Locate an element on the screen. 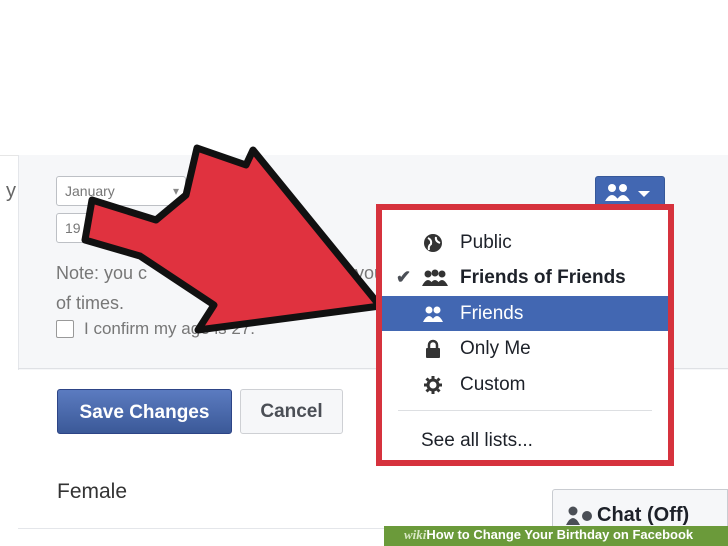  menu-item-label: Public is located at coordinates (486, 242).